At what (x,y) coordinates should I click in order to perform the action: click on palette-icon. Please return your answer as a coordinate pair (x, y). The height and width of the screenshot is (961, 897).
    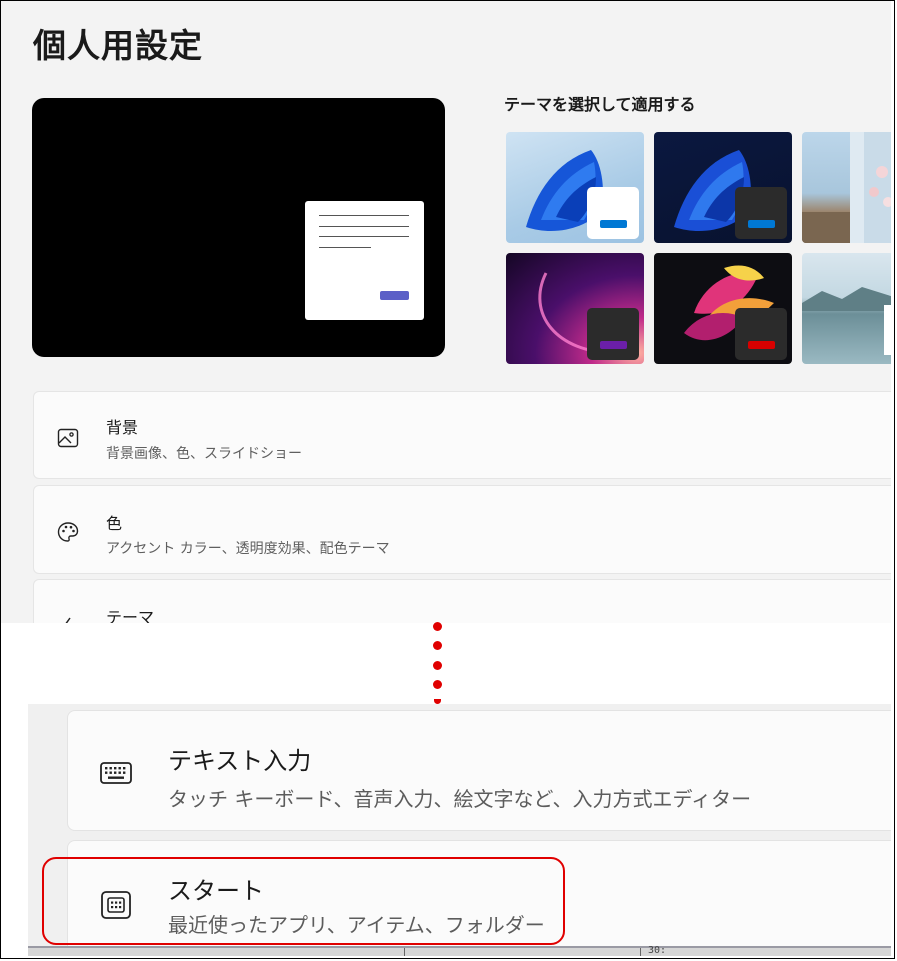
    Looking at the image, I should click on (68, 532).